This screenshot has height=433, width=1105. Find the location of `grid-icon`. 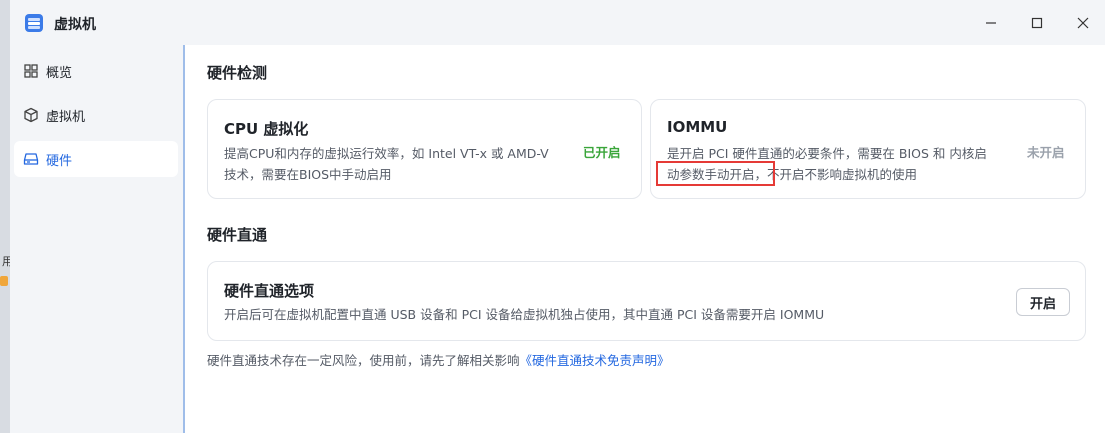

grid-icon is located at coordinates (31, 71).